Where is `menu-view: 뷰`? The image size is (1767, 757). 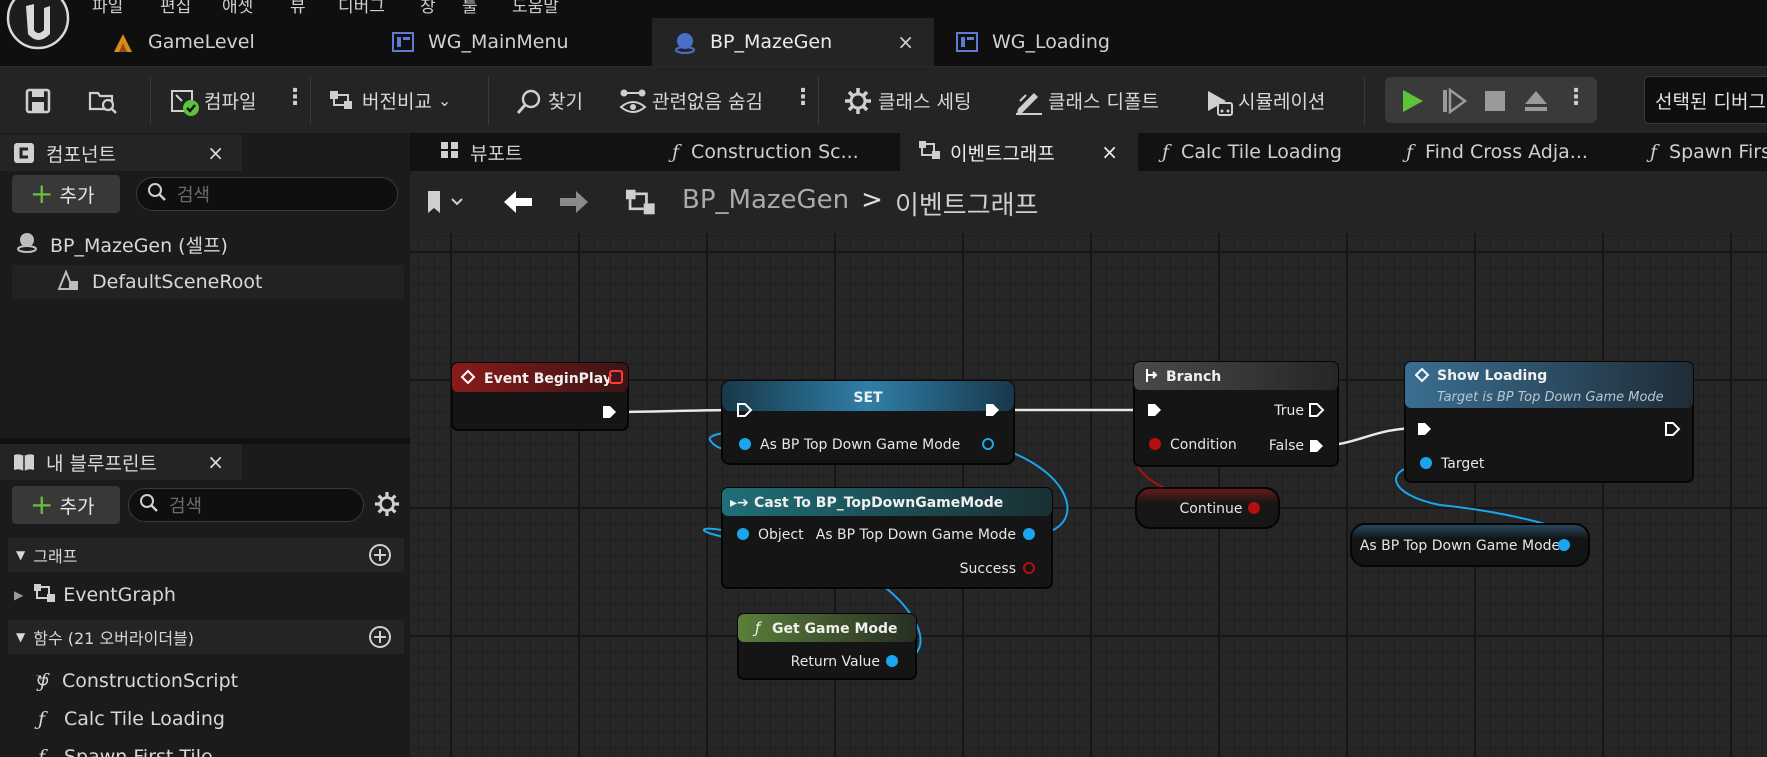
menu-view: 뷰 is located at coordinates (298, 8).